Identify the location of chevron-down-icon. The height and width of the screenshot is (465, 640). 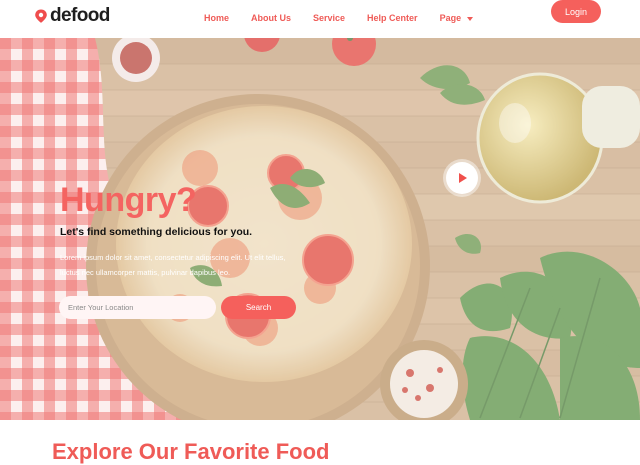
(470, 18).